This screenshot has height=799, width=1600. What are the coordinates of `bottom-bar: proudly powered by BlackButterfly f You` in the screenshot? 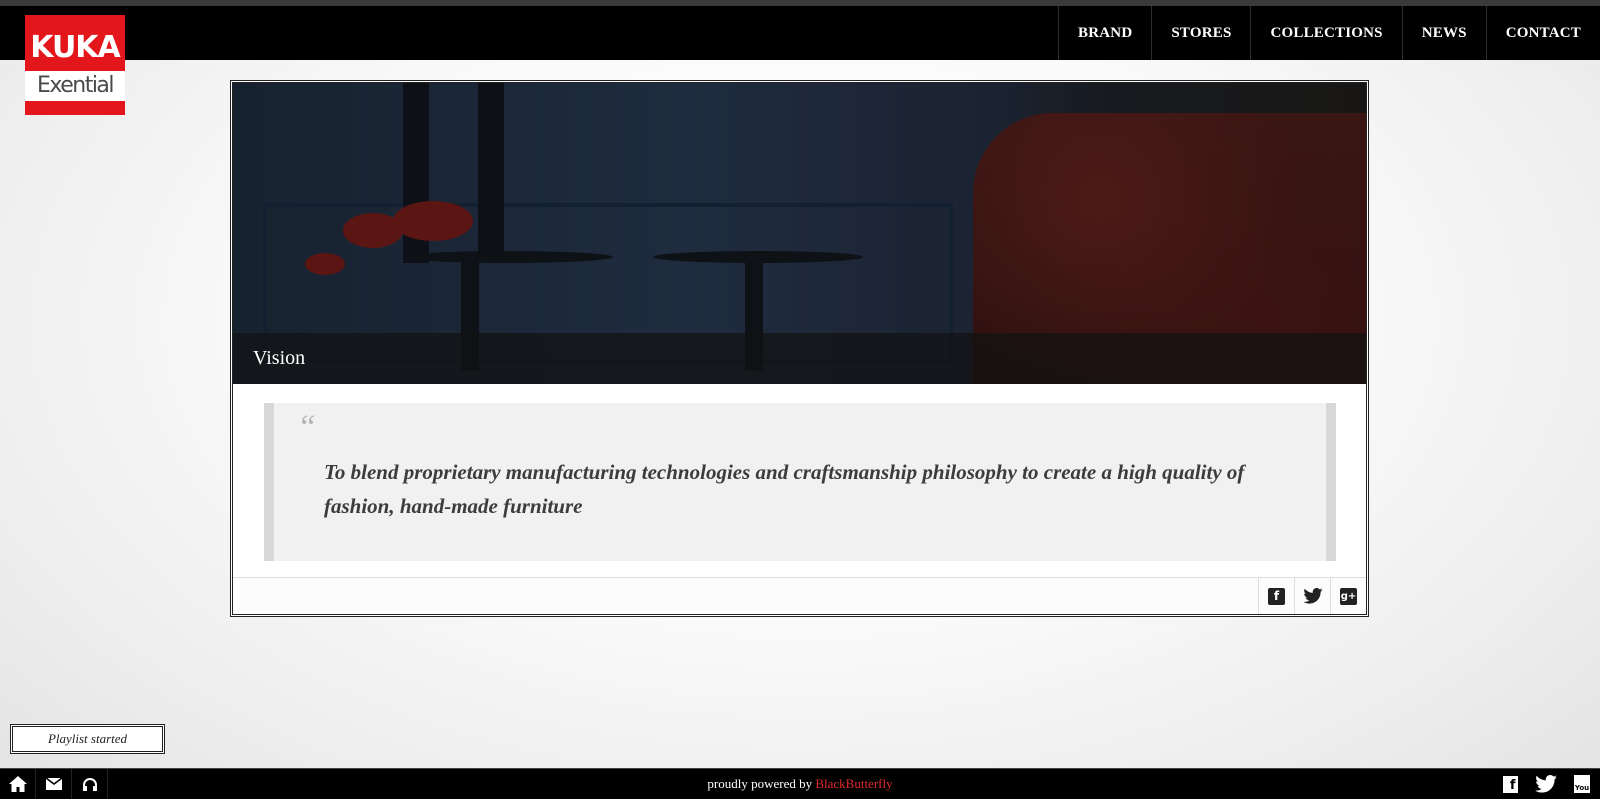 It's located at (800, 783).